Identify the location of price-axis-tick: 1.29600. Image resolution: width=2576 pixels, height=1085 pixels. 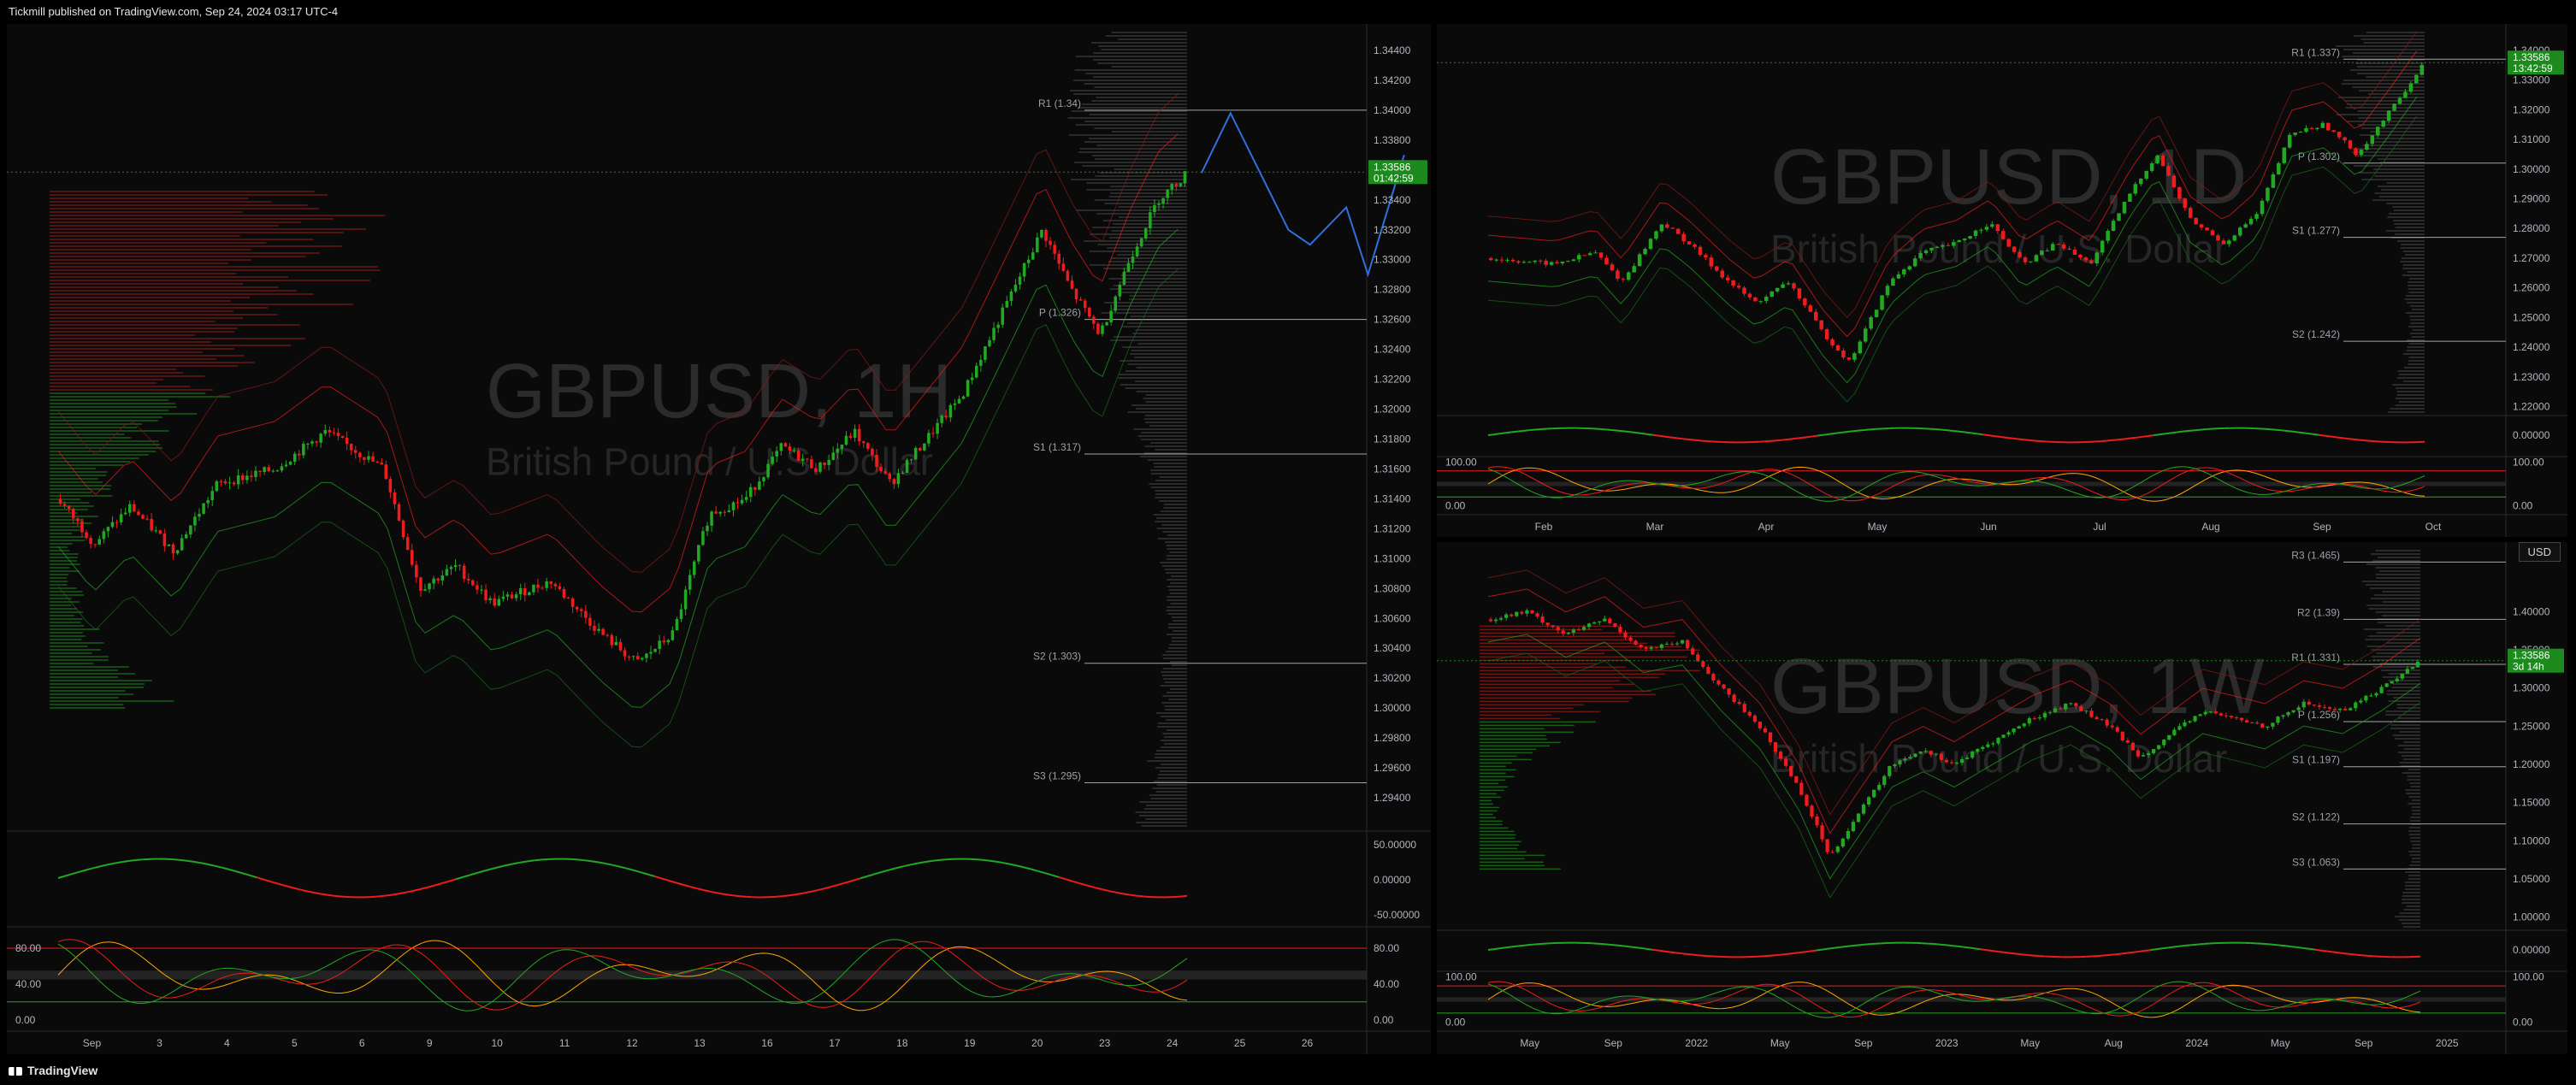
(1392, 768).